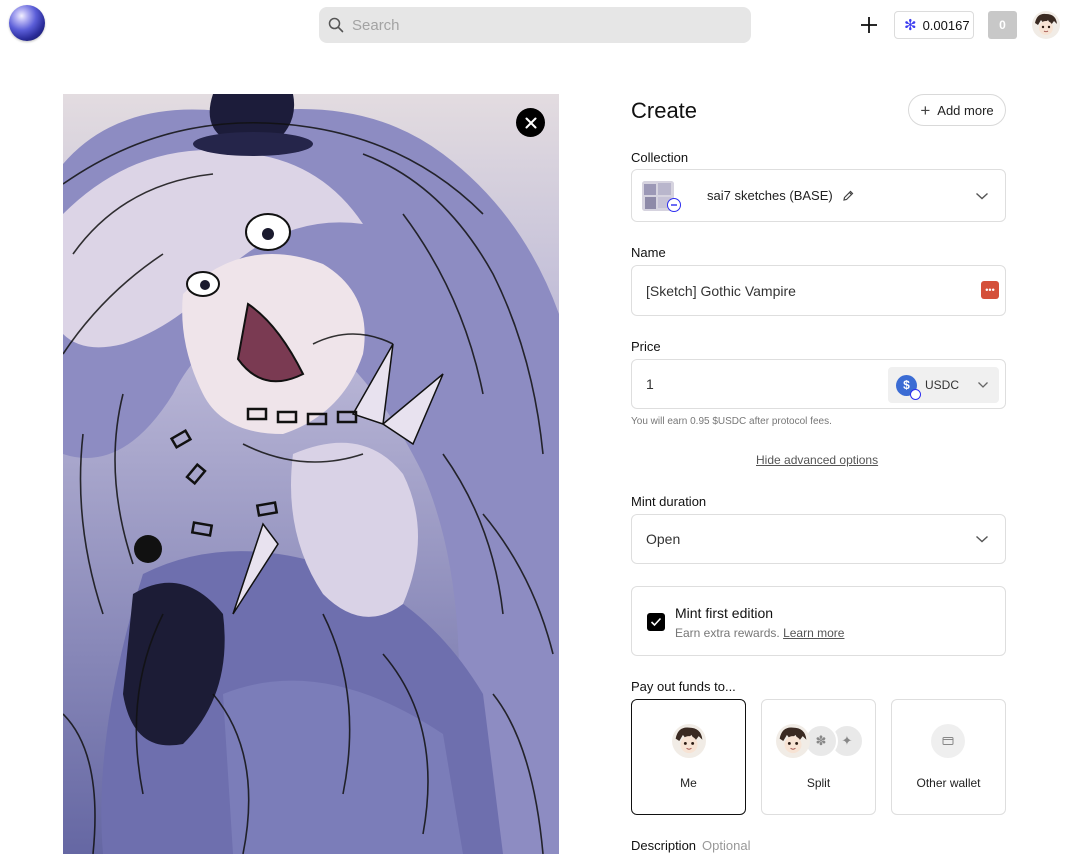 The width and height of the screenshot is (1078, 854). Describe the element at coordinates (674, 205) in the screenshot. I see `base-chain-icon` at that location.